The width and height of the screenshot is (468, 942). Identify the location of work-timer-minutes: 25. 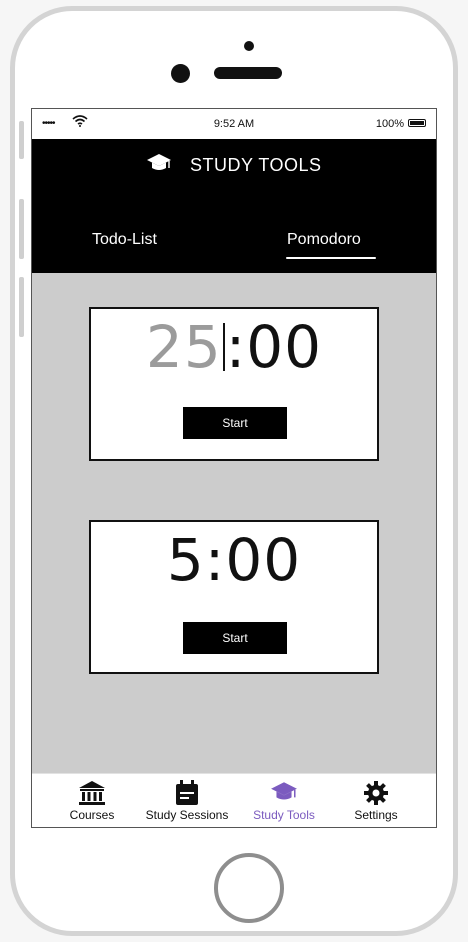
(184, 347).